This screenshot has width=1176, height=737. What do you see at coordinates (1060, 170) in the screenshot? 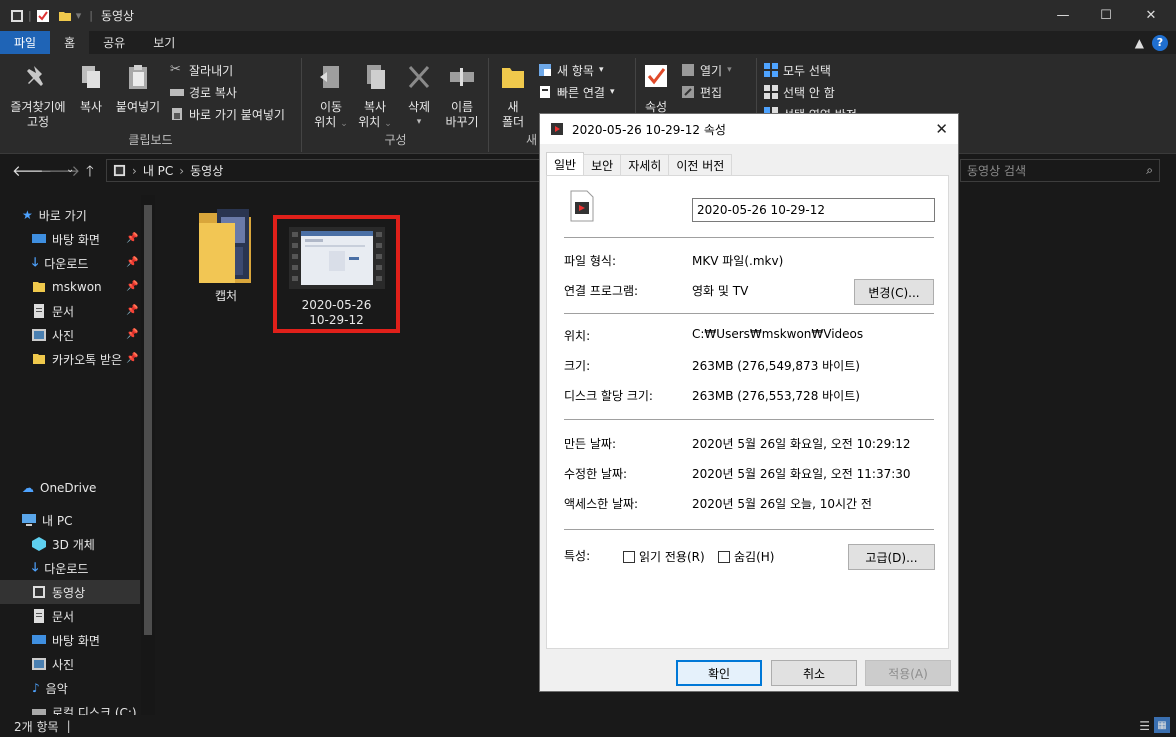
I see `search-input: 동영상 검색 ⌕` at bounding box center [1060, 170].